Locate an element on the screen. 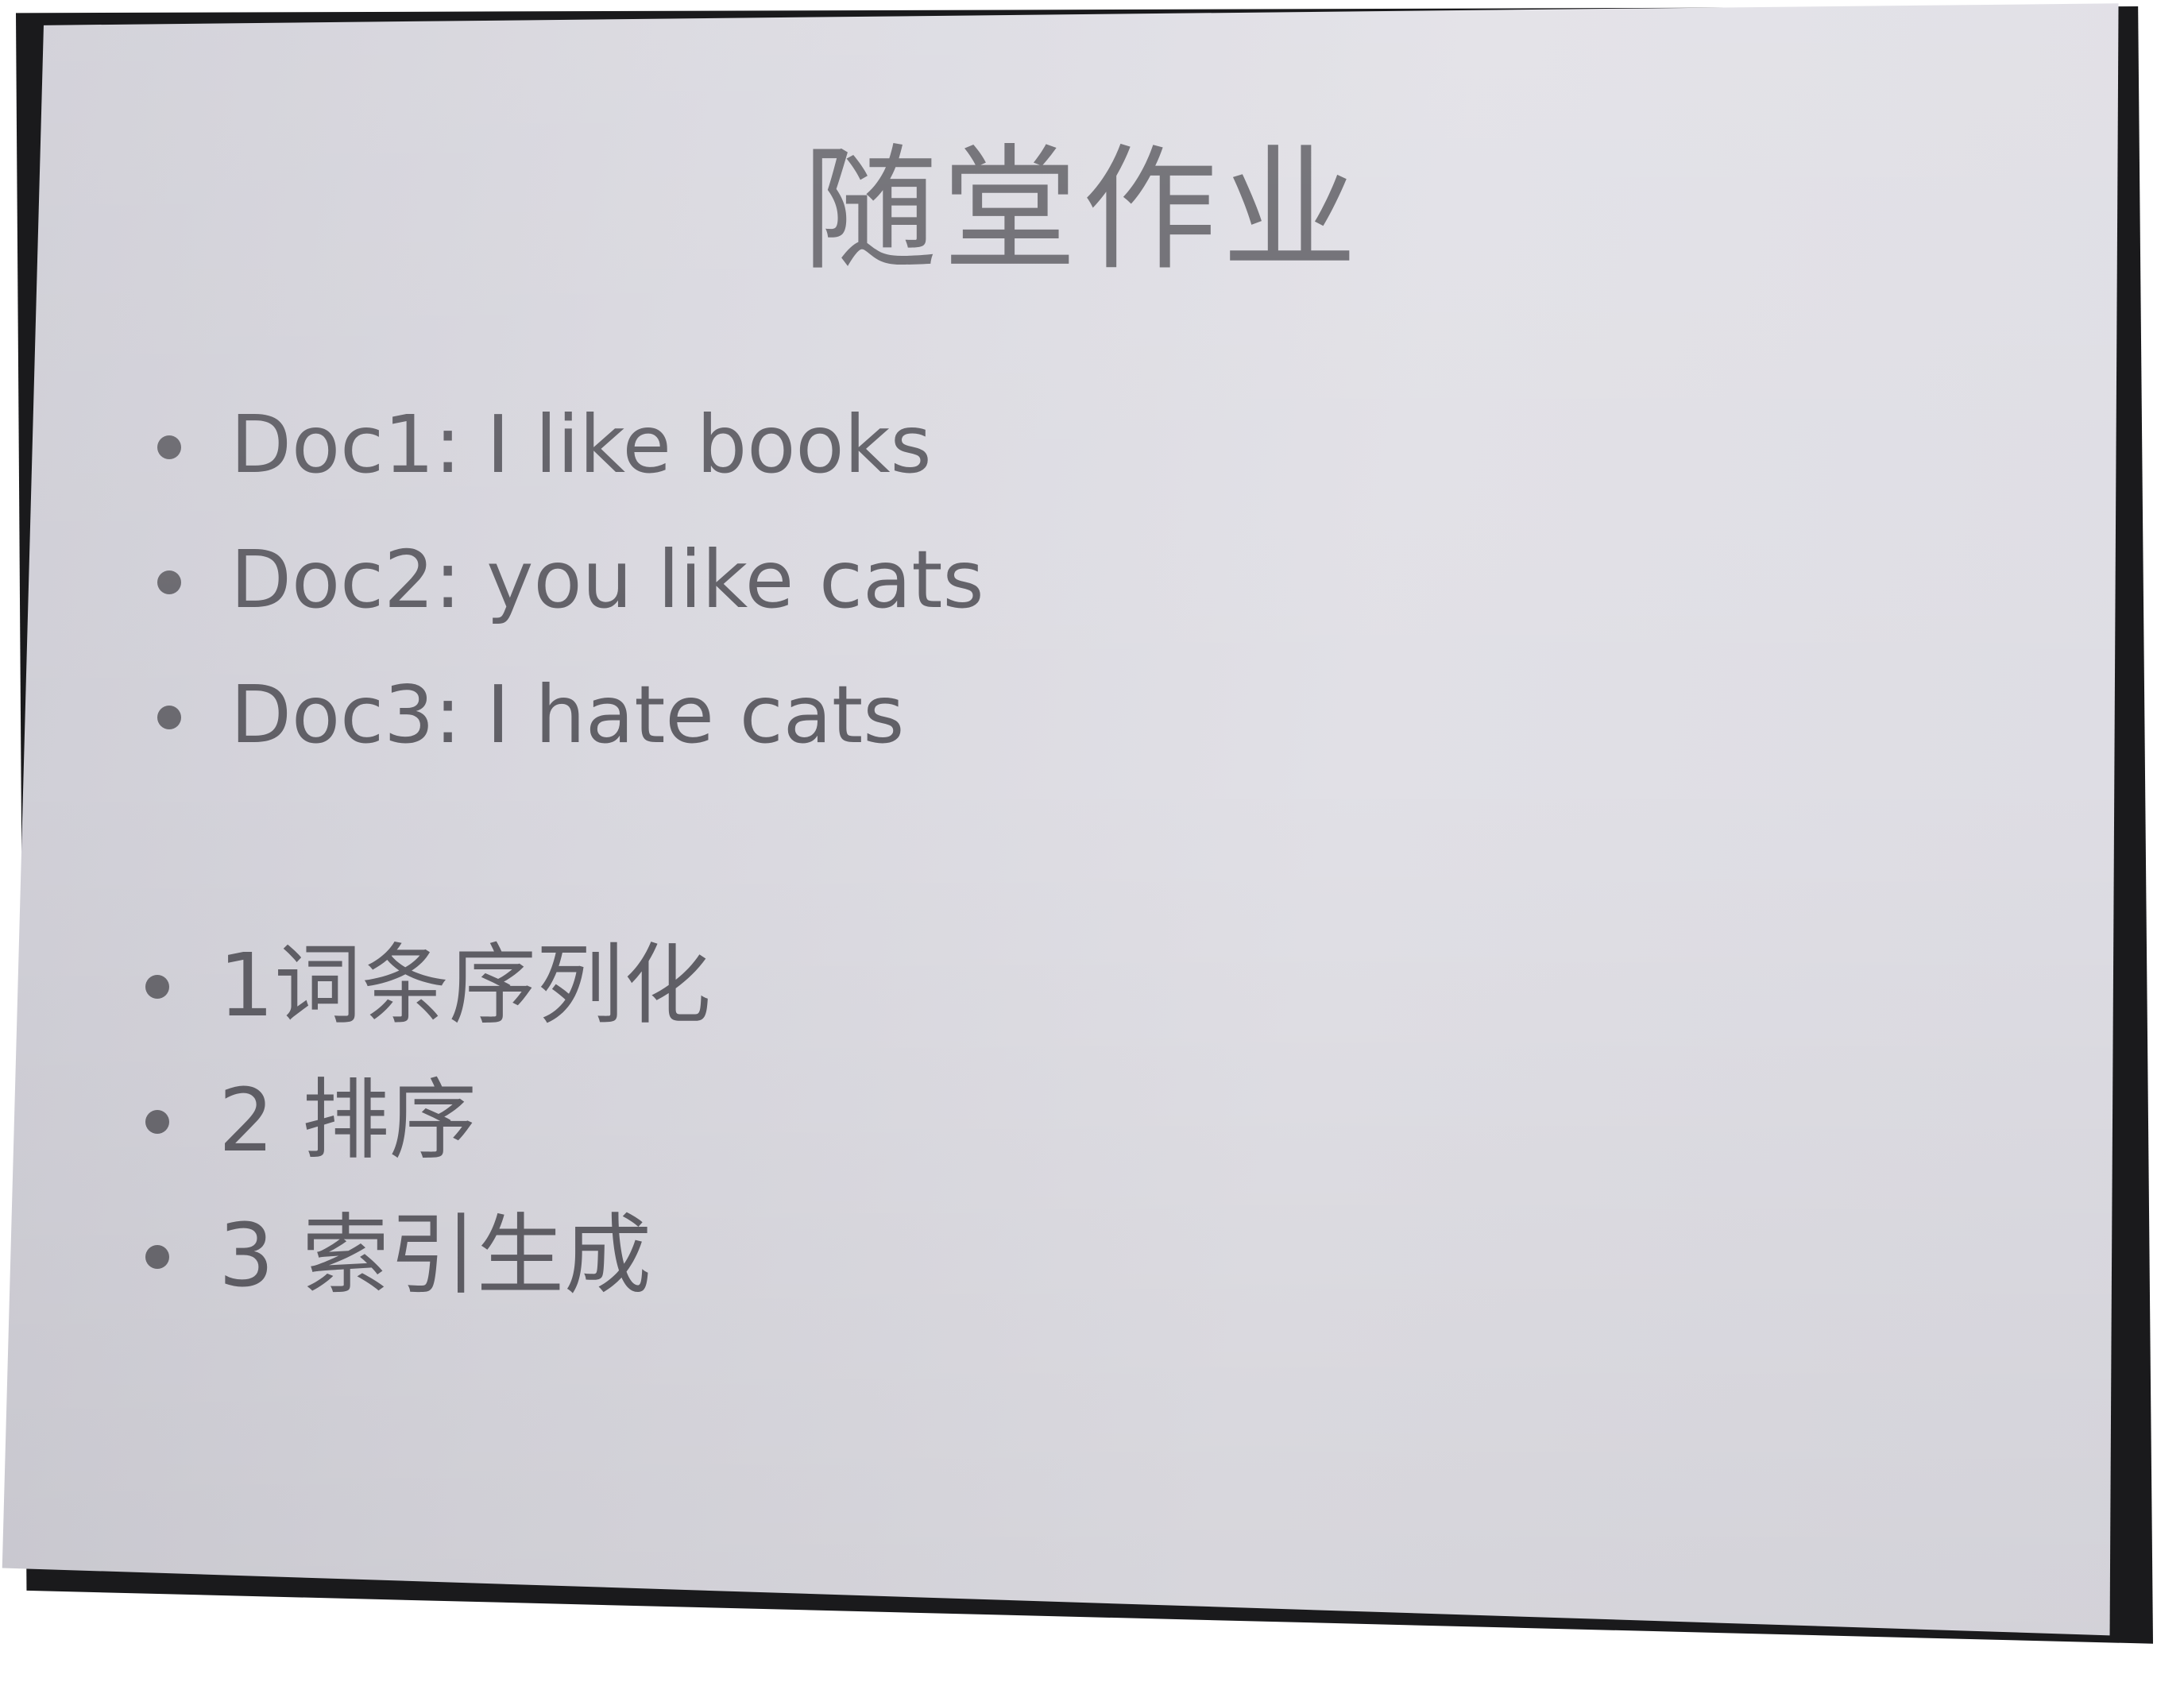 This screenshot has height=1686, width=2184. document-text: Doc3: I hate cats is located at coordinates (567, 714).